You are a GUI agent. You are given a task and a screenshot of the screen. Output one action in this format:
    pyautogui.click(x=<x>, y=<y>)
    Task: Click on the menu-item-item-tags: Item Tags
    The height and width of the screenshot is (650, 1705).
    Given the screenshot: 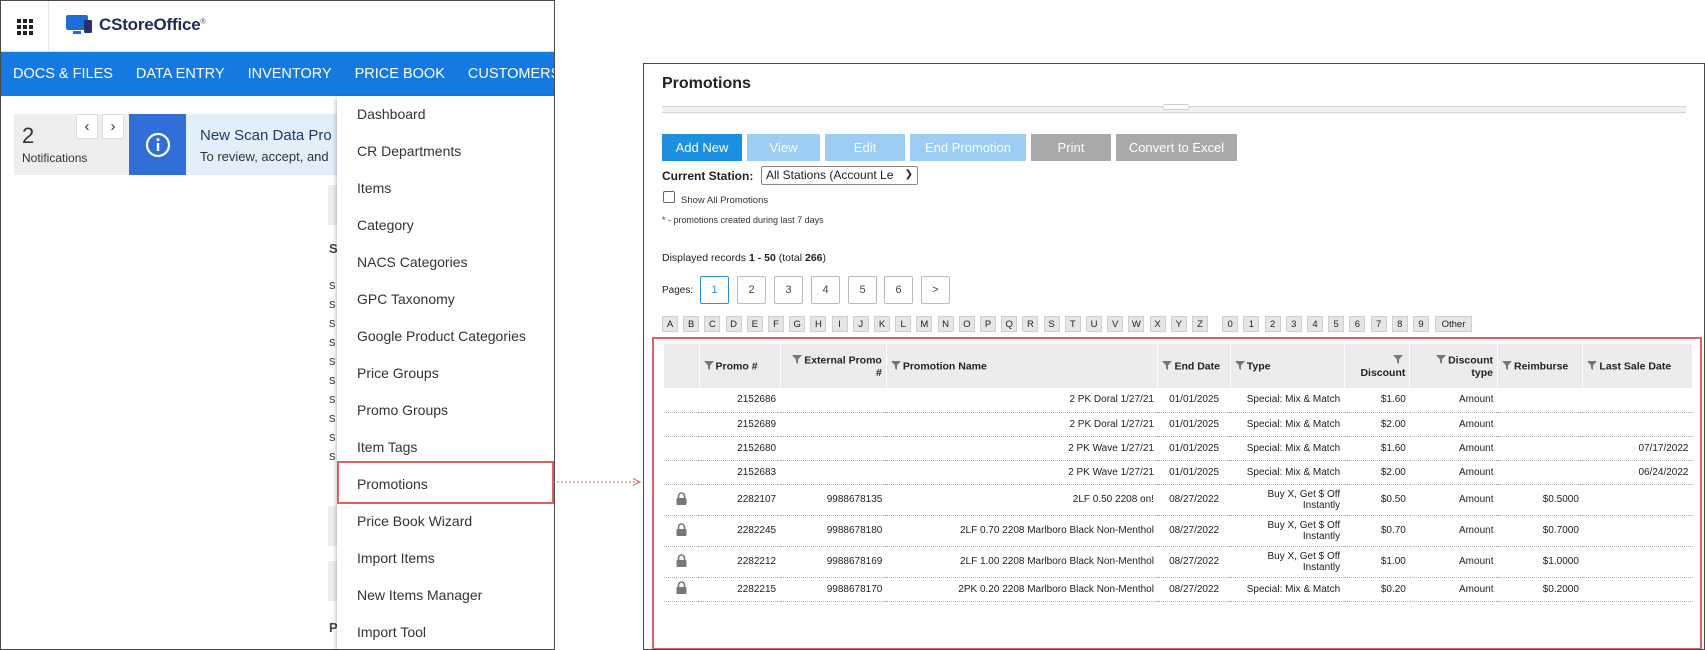 What is the action you would take?
    pyautogui.click(x=387, y=447)
    